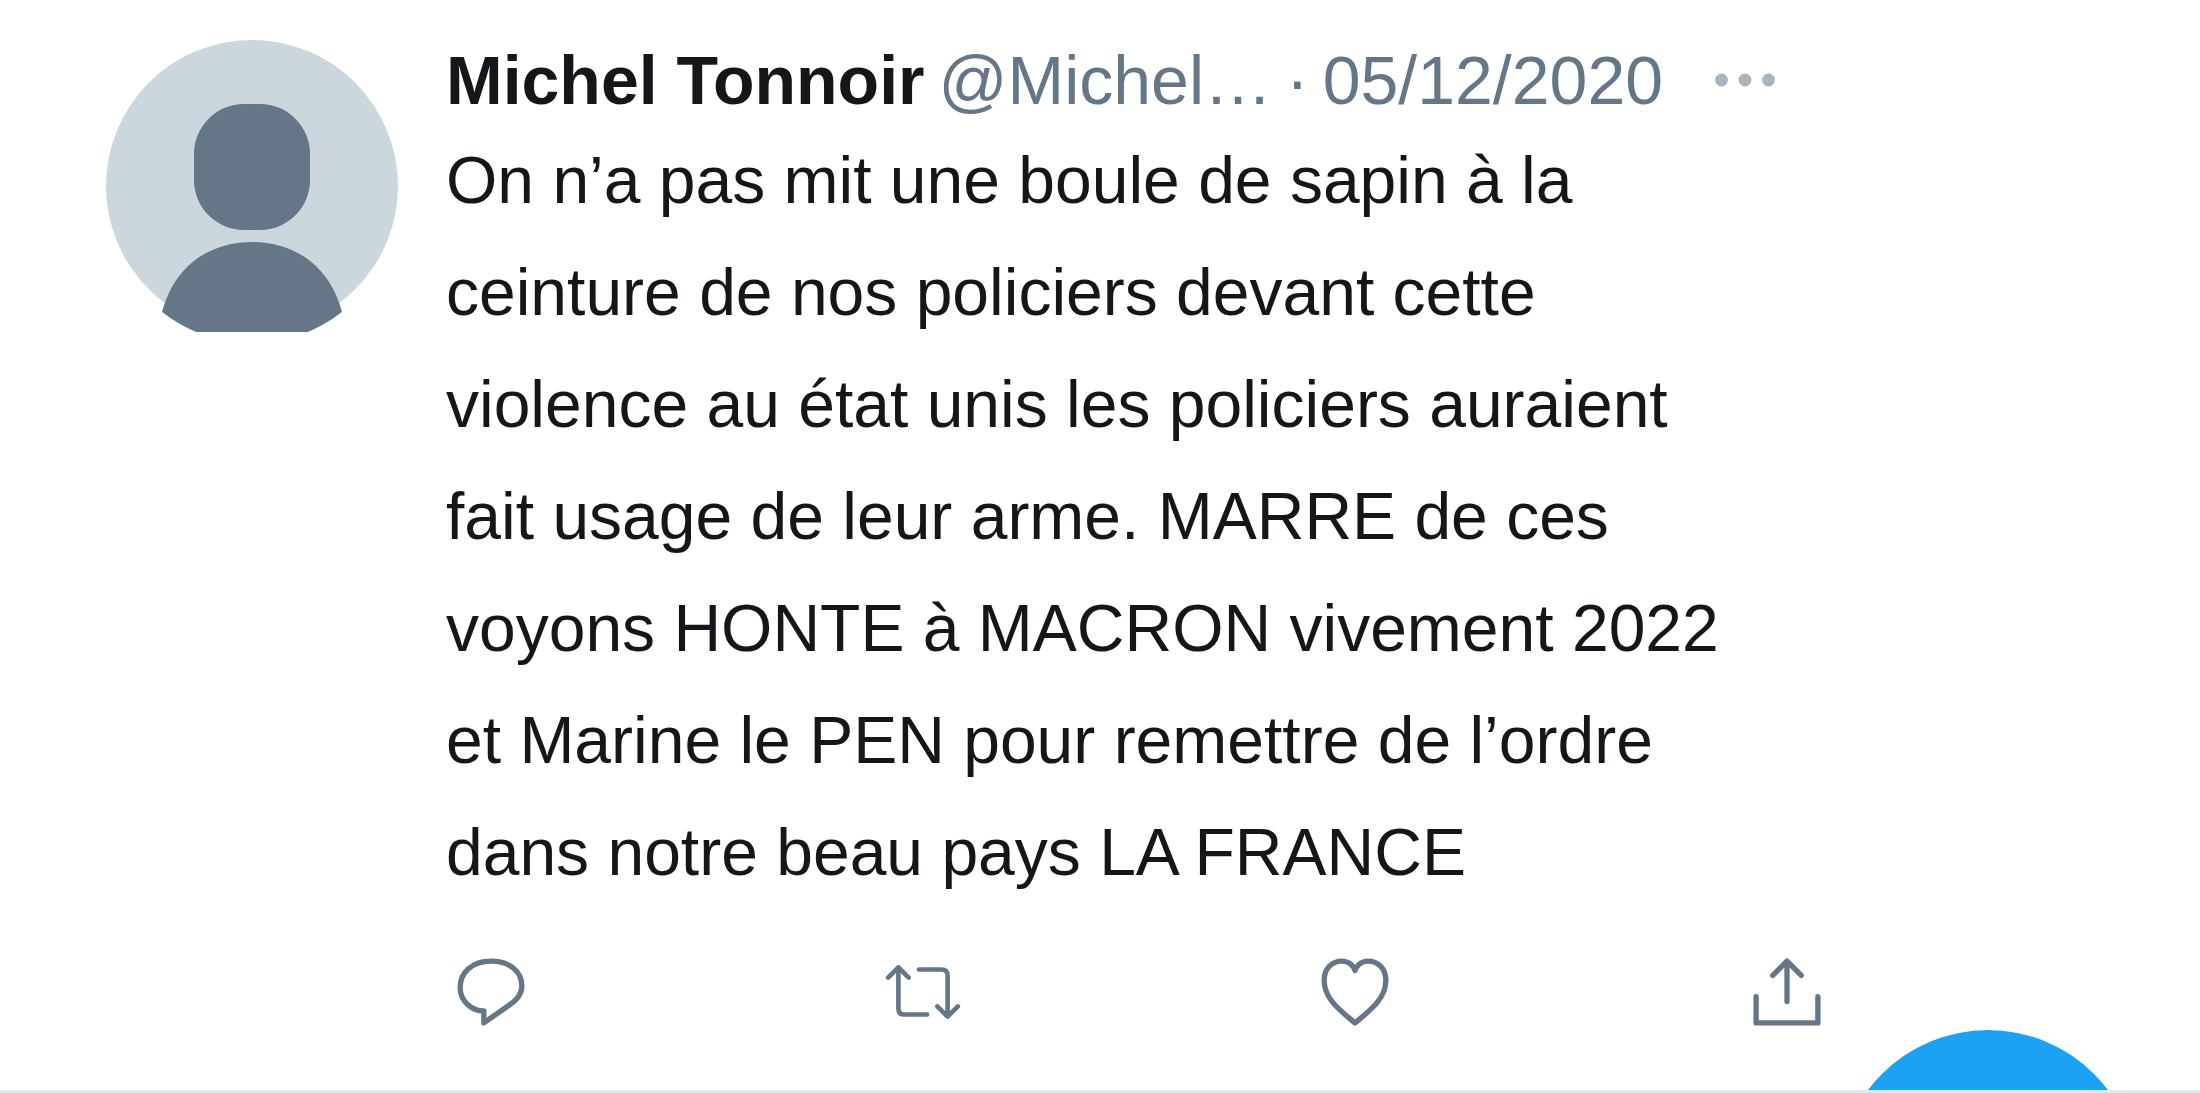  What do you see at coordinates (252, 186) in the screenshot?
I see `avatar-silhouette` at bounding box center [252, 186].